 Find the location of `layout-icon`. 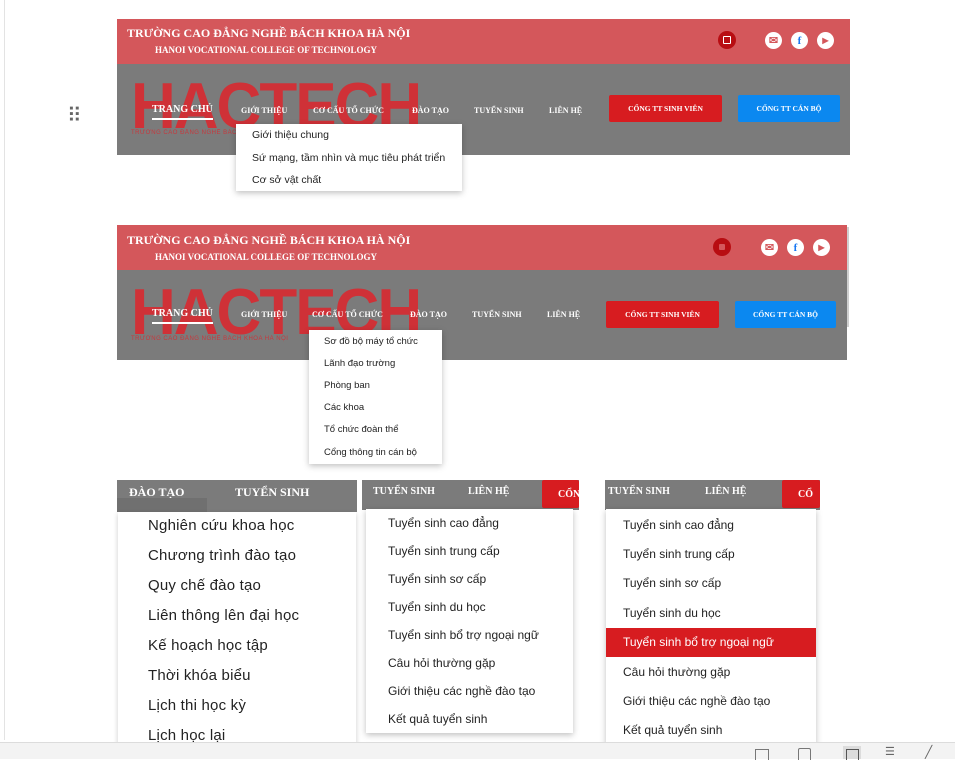

layout-icon is located at coordinates (852, 753).